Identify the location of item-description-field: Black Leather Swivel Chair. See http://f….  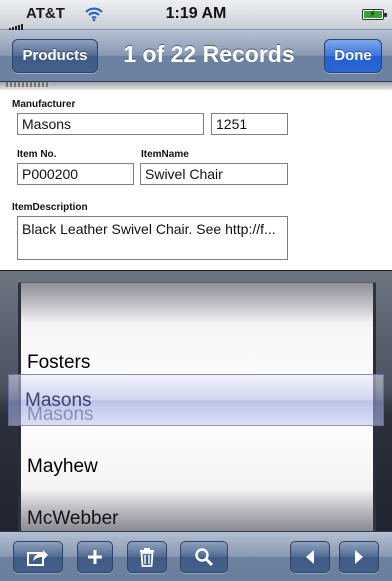
(152, 238).